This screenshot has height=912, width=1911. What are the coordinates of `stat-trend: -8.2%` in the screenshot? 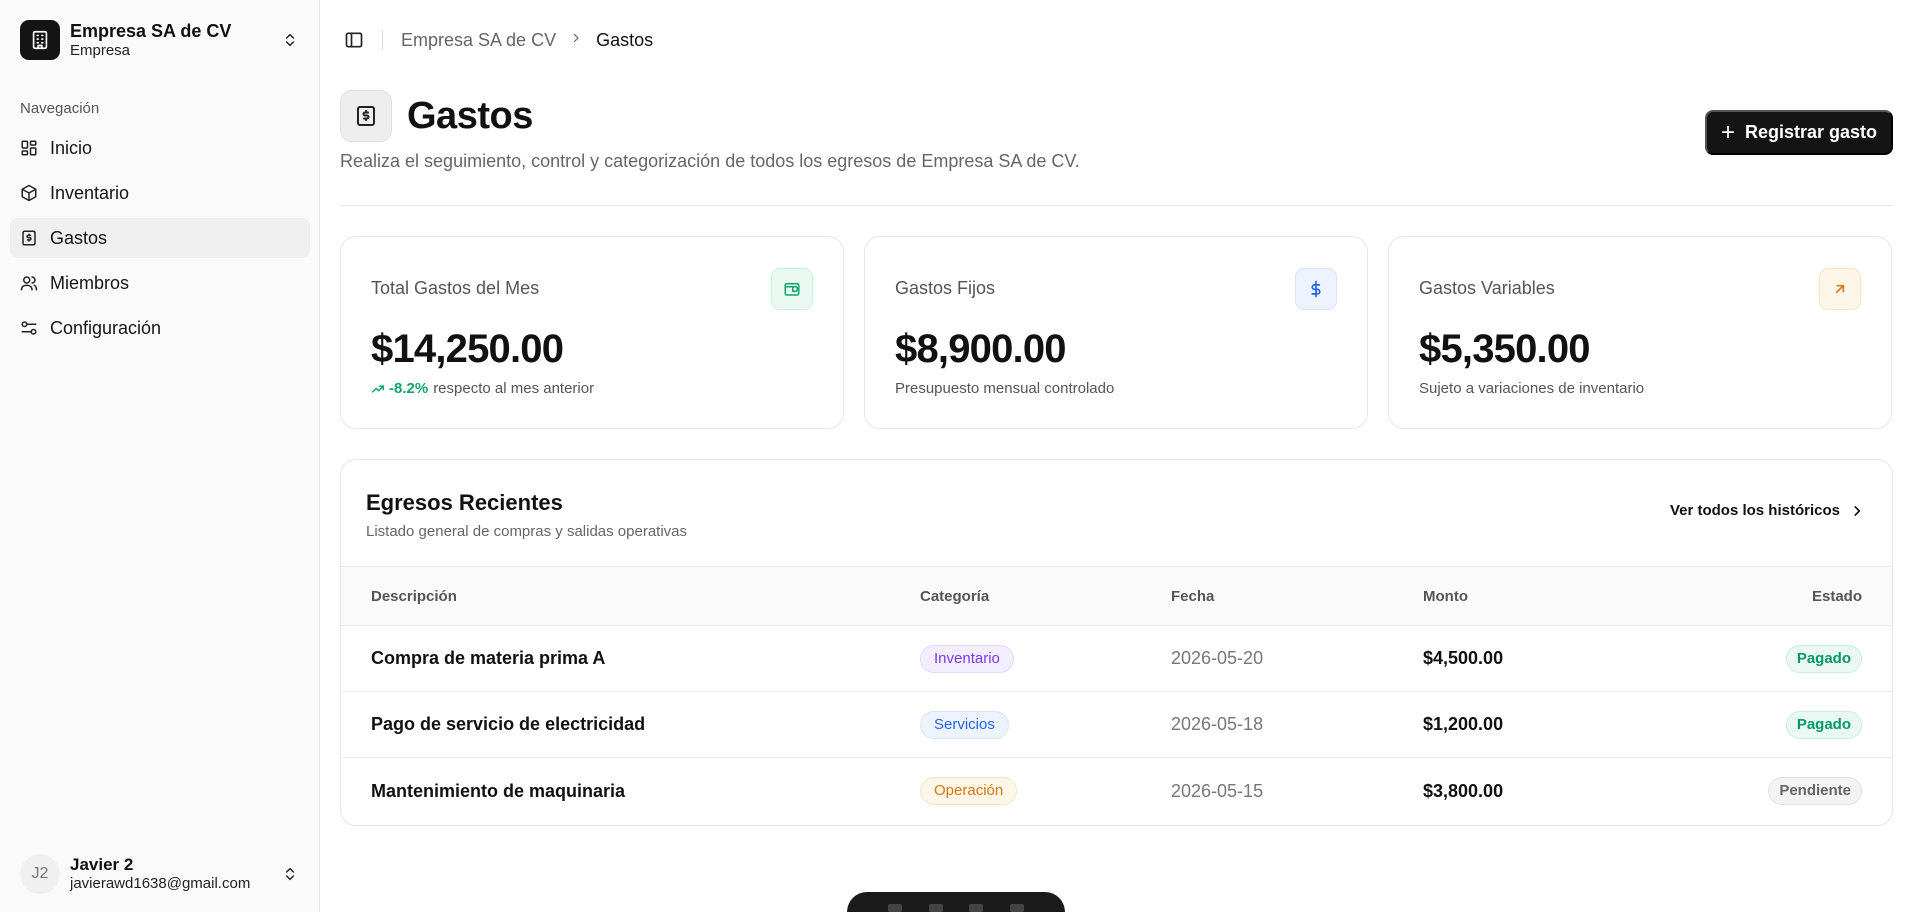 It's located at (409, 388).